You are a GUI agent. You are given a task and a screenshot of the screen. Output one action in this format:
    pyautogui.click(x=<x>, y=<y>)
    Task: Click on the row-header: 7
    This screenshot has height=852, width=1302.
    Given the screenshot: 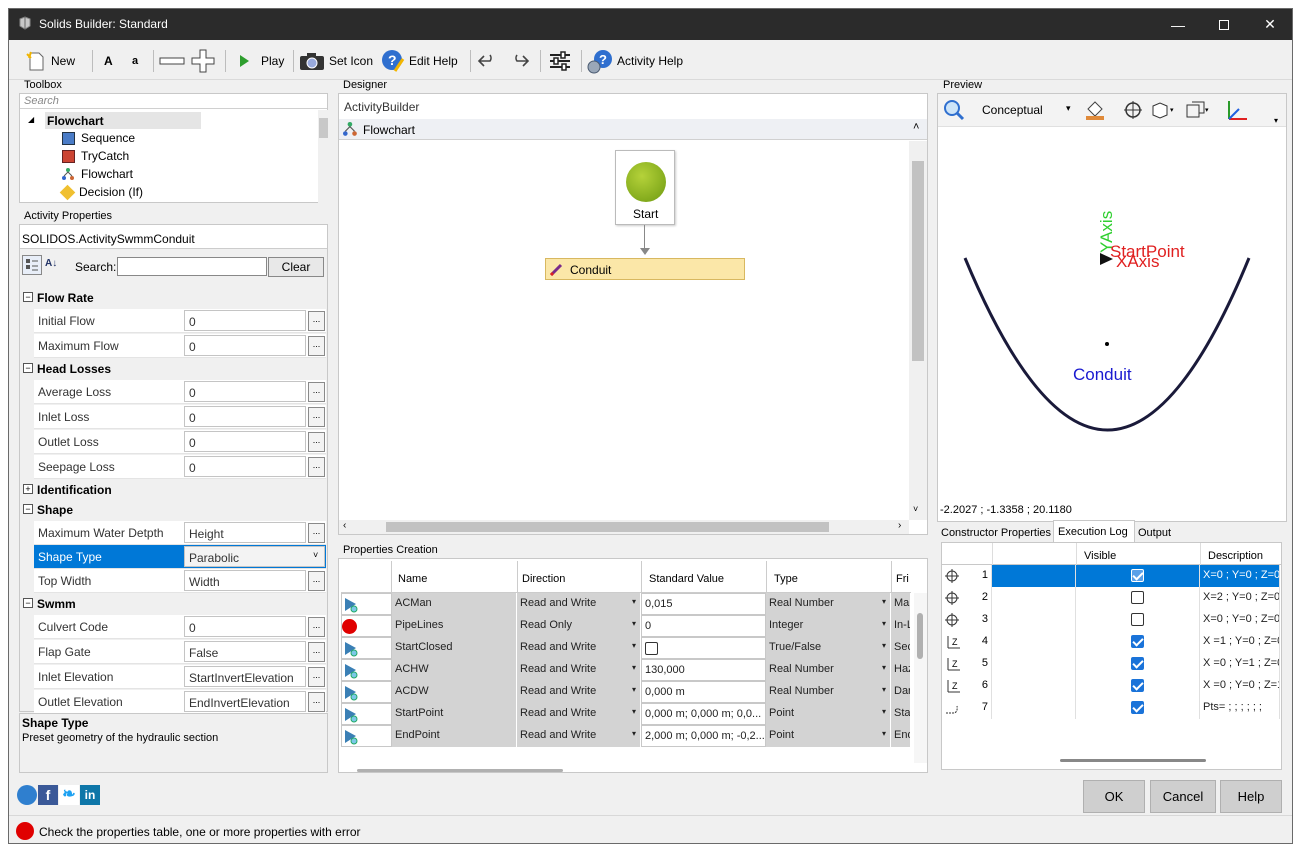 What is the action you would take?
    pyautogui.click(x=967, y=708)
    